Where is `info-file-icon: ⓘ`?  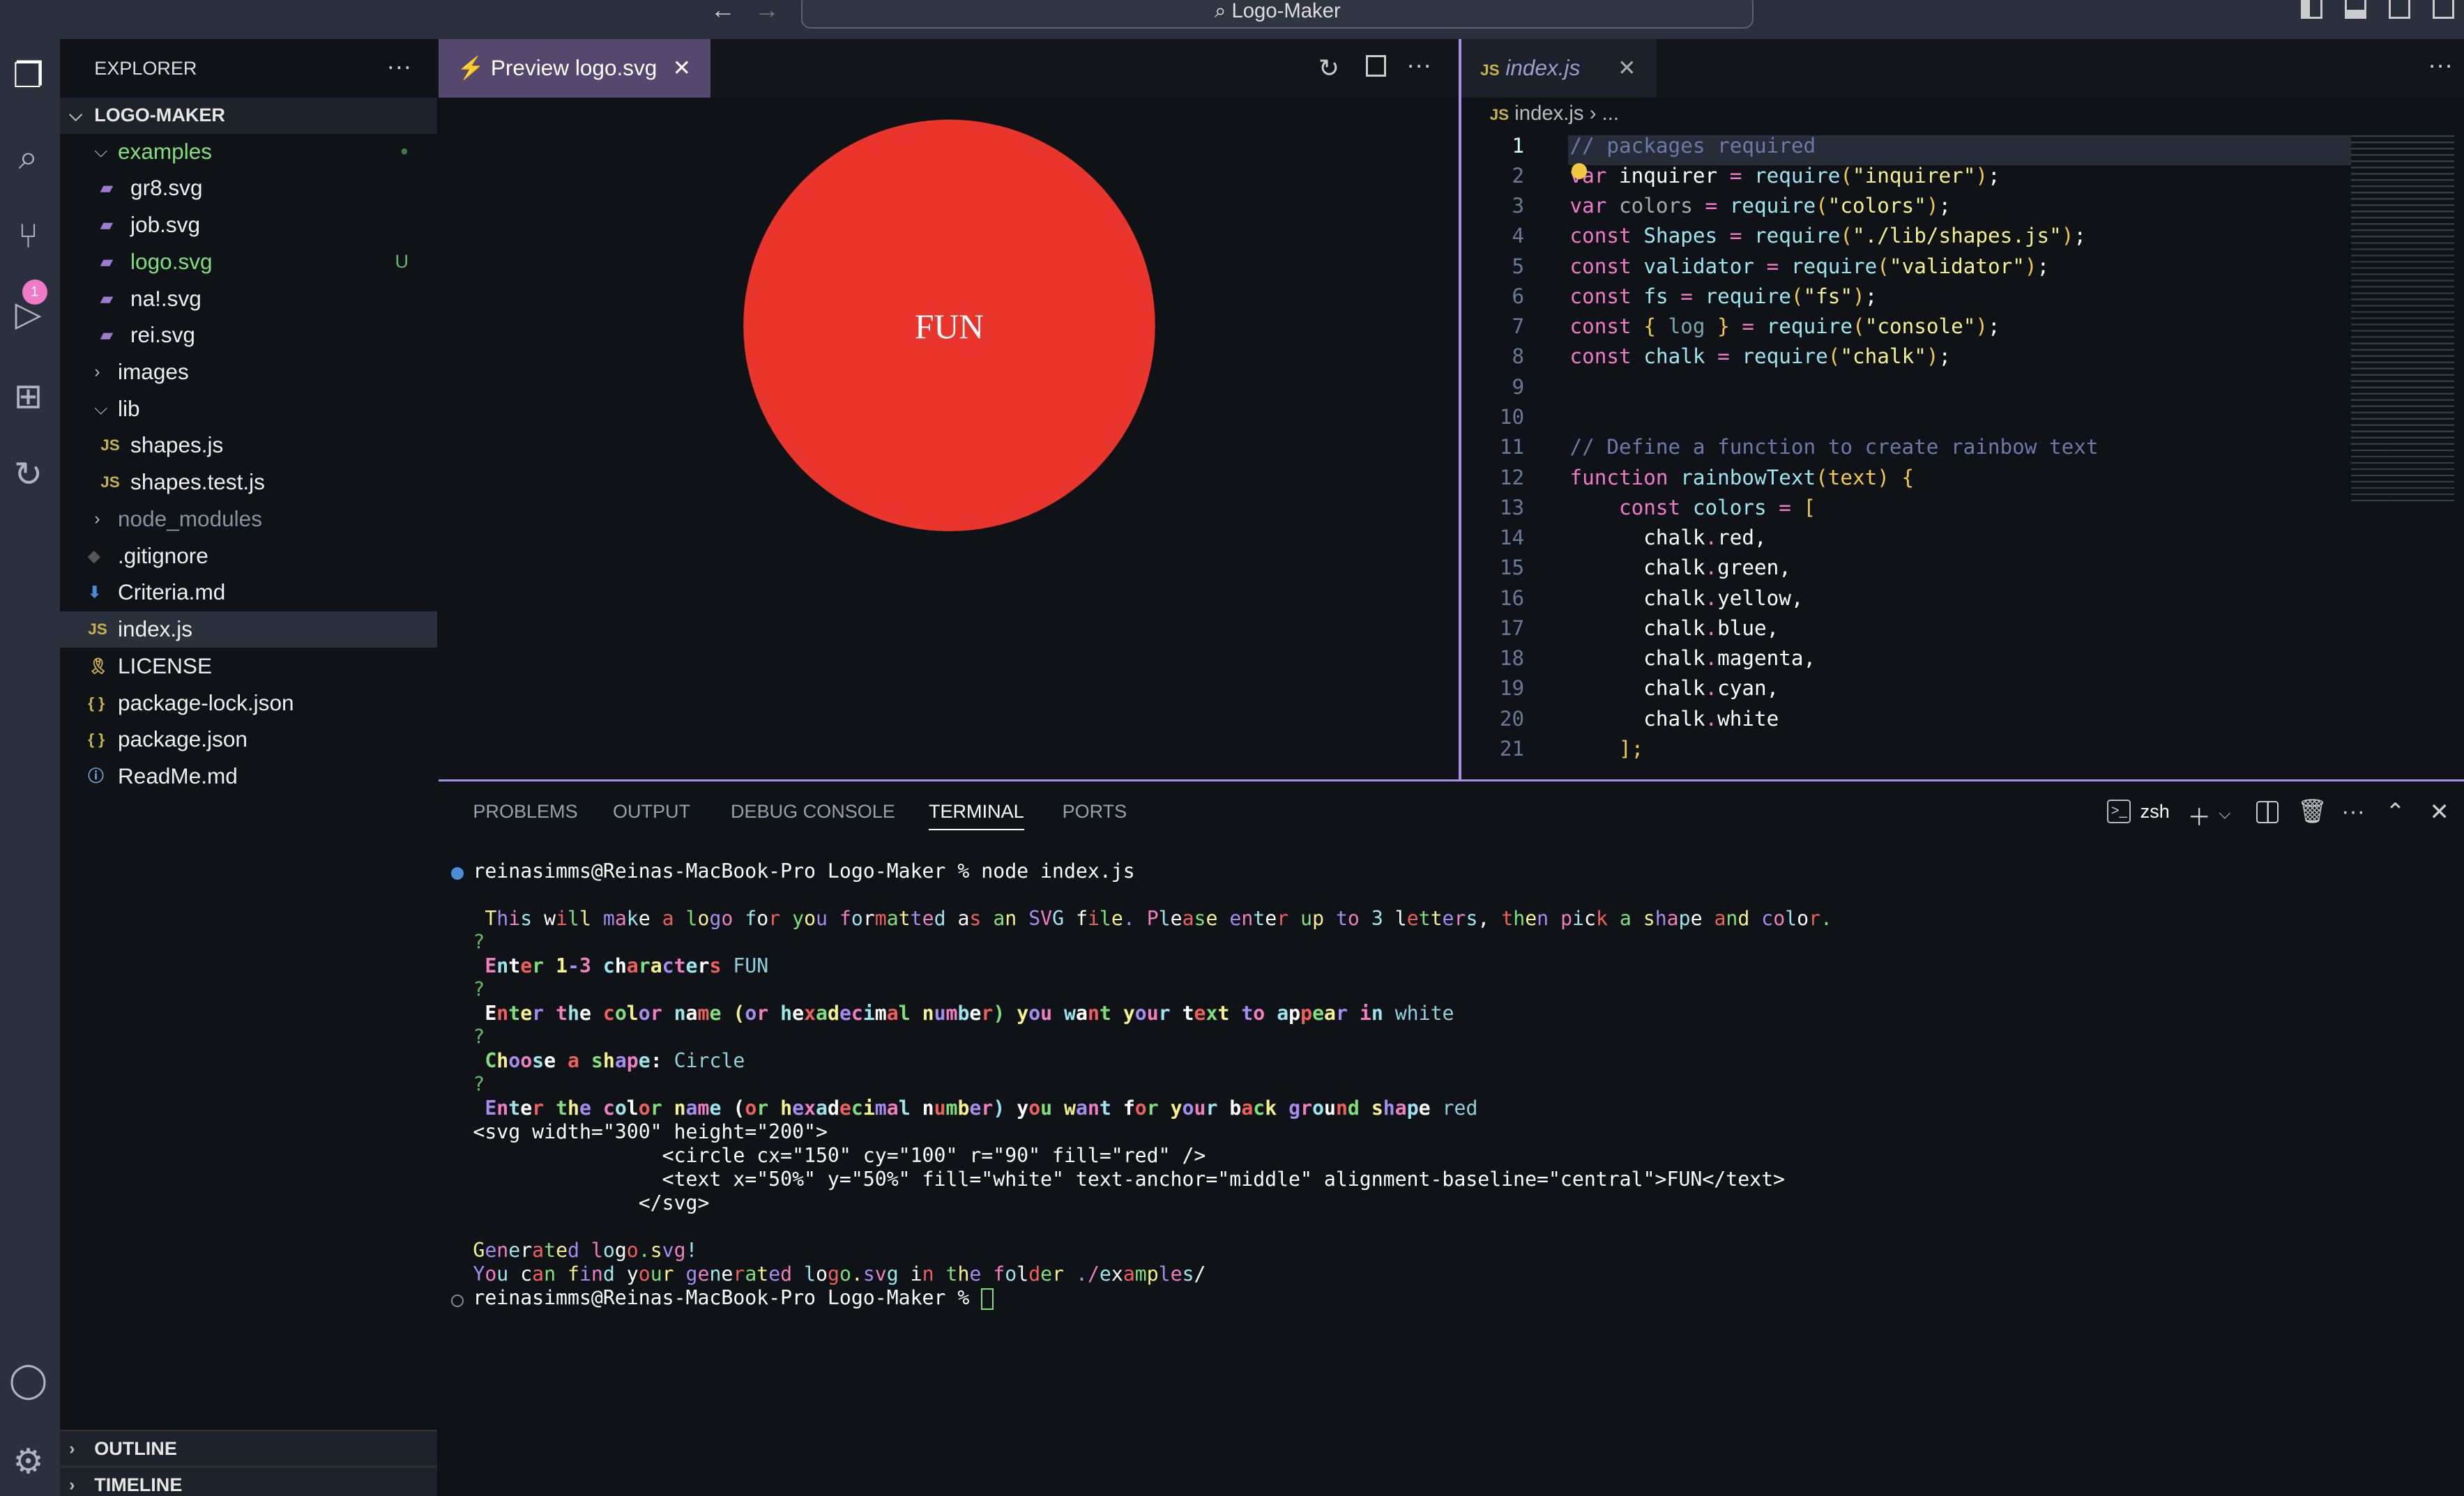
info-file-icon: ⓘ is located at coordinates (96, 777).